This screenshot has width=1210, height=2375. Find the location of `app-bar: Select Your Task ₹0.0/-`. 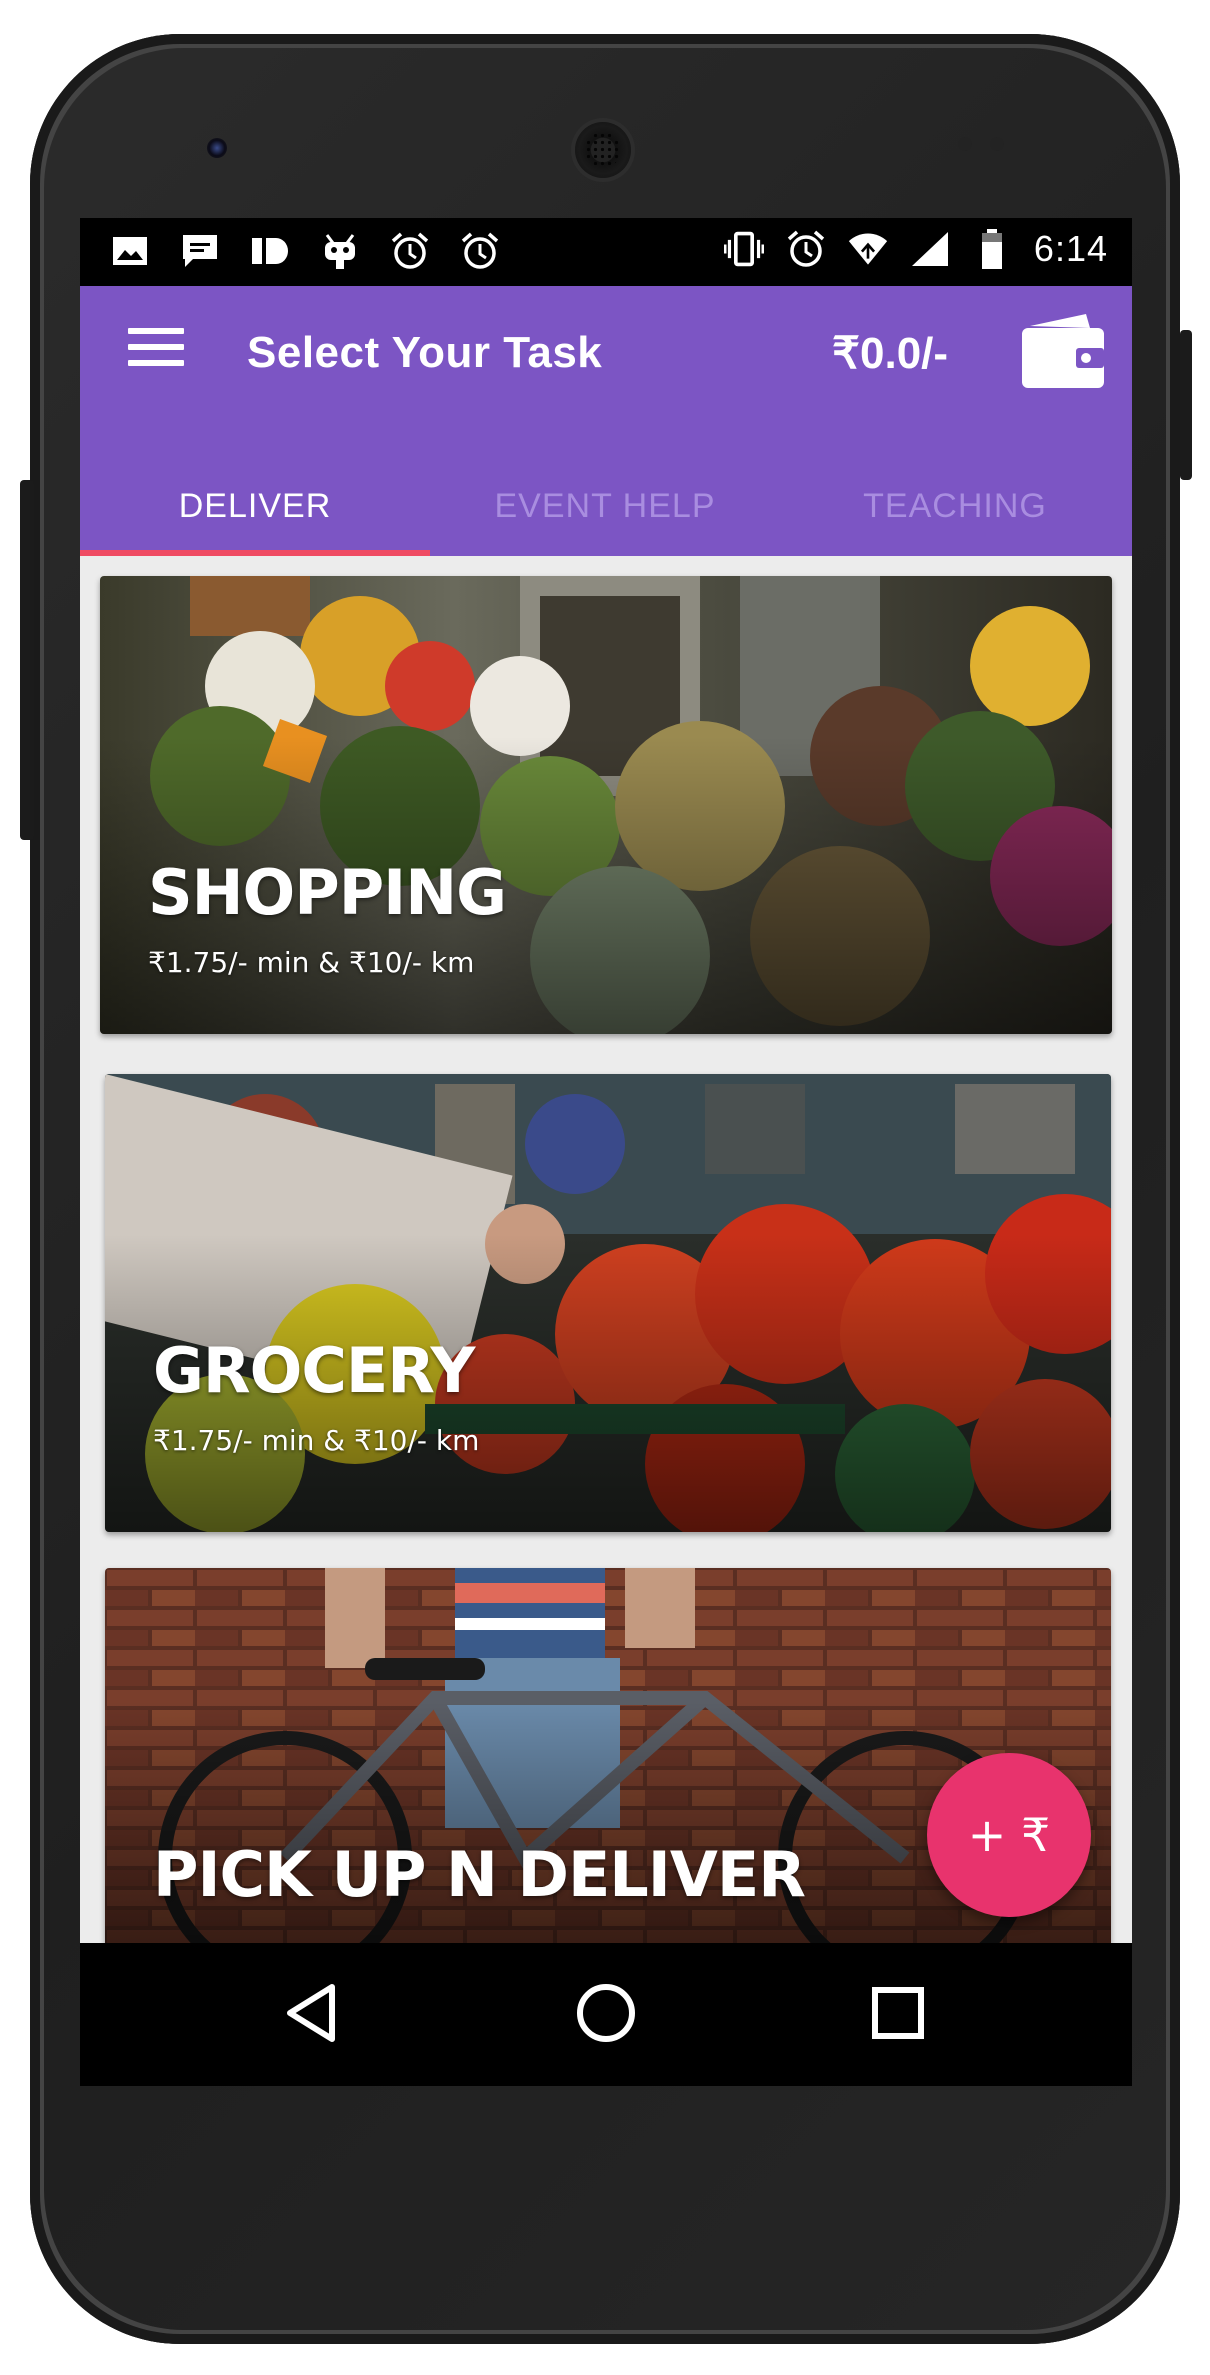

app-bar: Select Your Task ₹0.0/- is located at coordinates (606, 371).